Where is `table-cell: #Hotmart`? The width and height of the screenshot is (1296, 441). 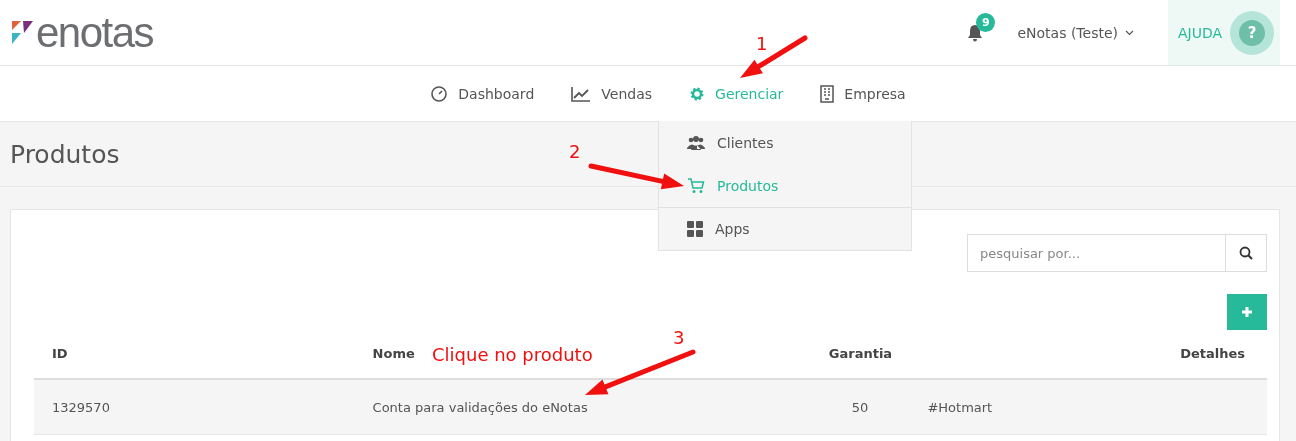 table-cell: #Hotmart is located at coordinates (960, 407).